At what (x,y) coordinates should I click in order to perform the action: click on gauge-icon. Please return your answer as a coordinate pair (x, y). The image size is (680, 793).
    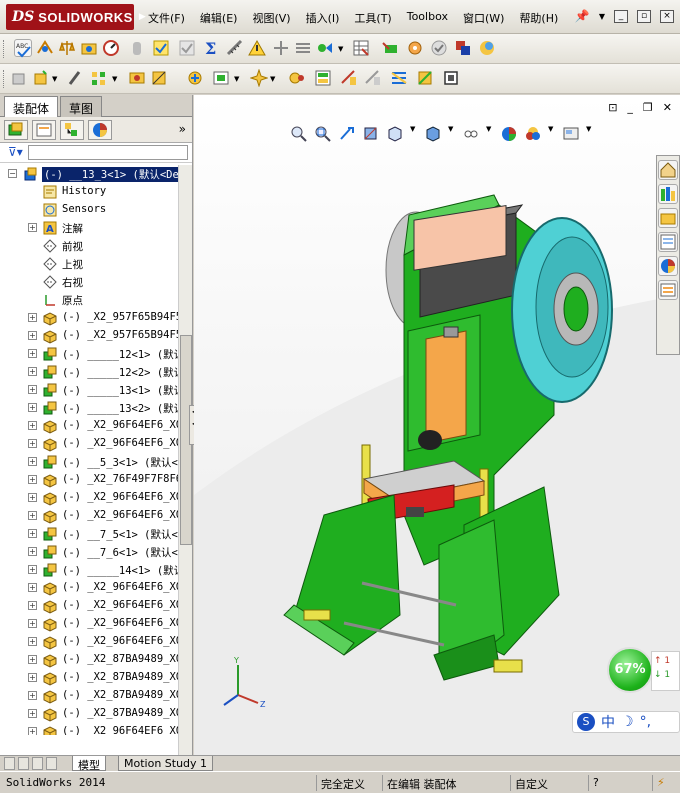
    Looking at the image, I should click on (111, 48).